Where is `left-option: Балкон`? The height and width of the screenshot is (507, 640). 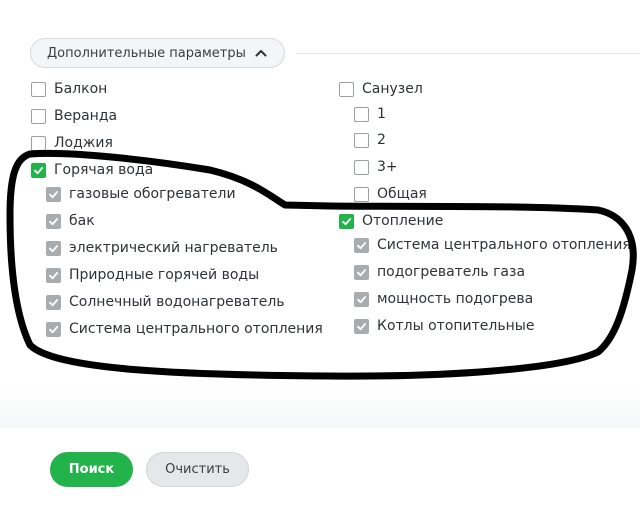 left-option: Балкон is located at coordinates (69, 89).